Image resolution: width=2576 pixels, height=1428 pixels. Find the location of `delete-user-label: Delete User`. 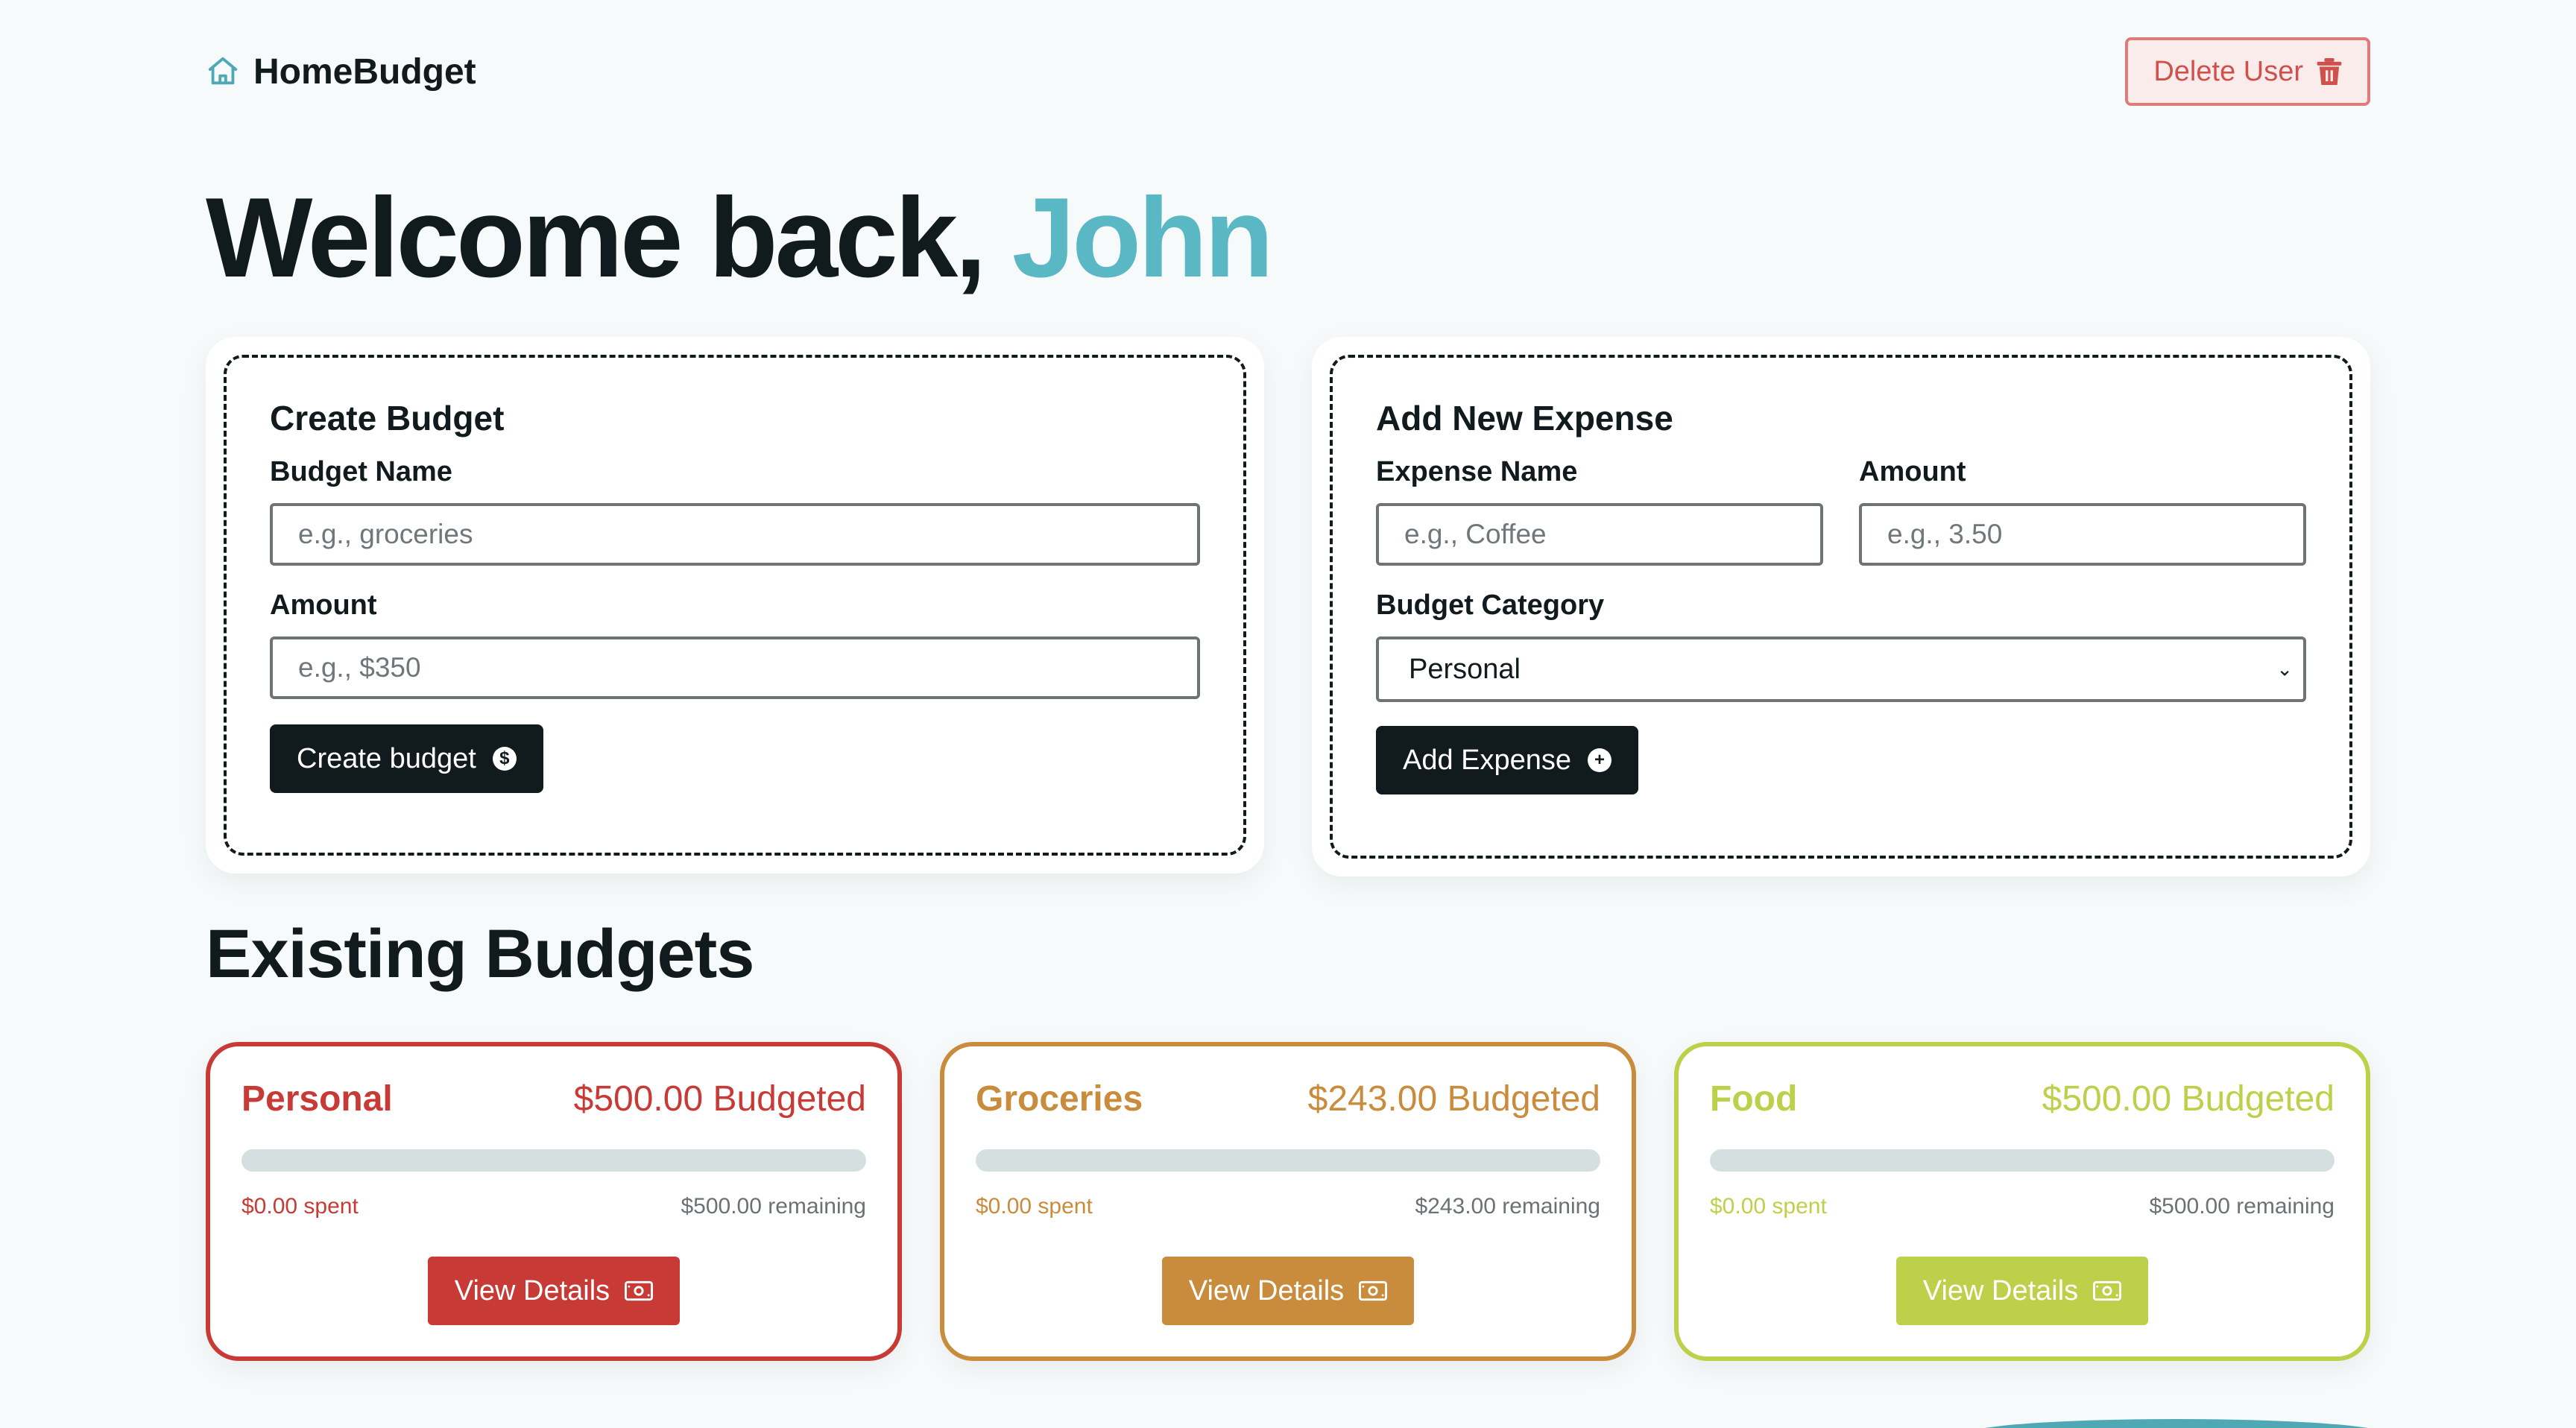

delete-user-label: Delete User is located at coordinates (2228, 71).